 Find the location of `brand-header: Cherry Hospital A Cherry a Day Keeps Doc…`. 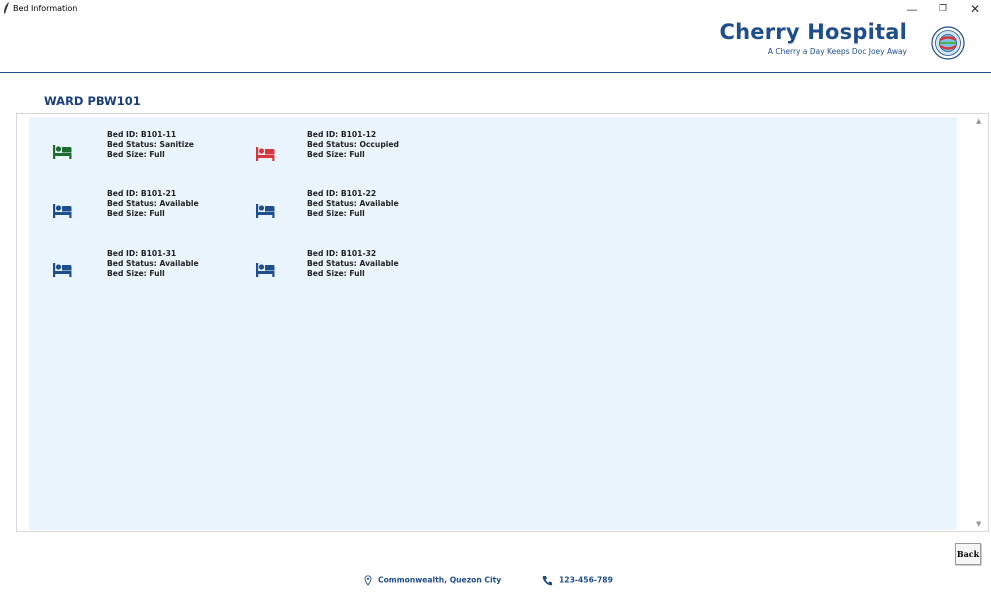

brand-header: Cherry Hospital A Cherry a Day Keeps Doc… is located at coordinates (813, 38).